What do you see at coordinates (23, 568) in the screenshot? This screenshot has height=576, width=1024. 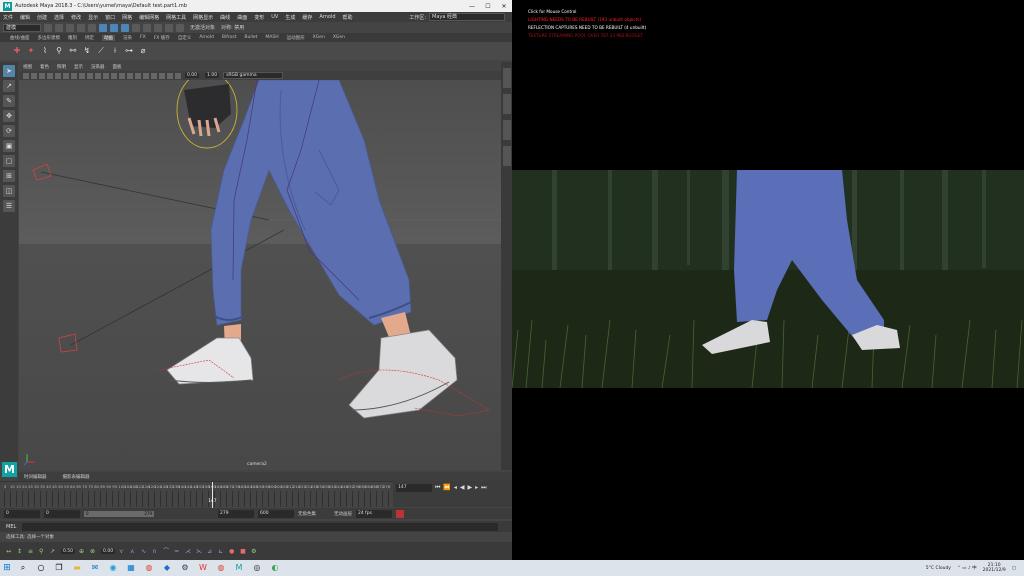 I see `search-icon: ⌕` at bounding box center [23, 568].